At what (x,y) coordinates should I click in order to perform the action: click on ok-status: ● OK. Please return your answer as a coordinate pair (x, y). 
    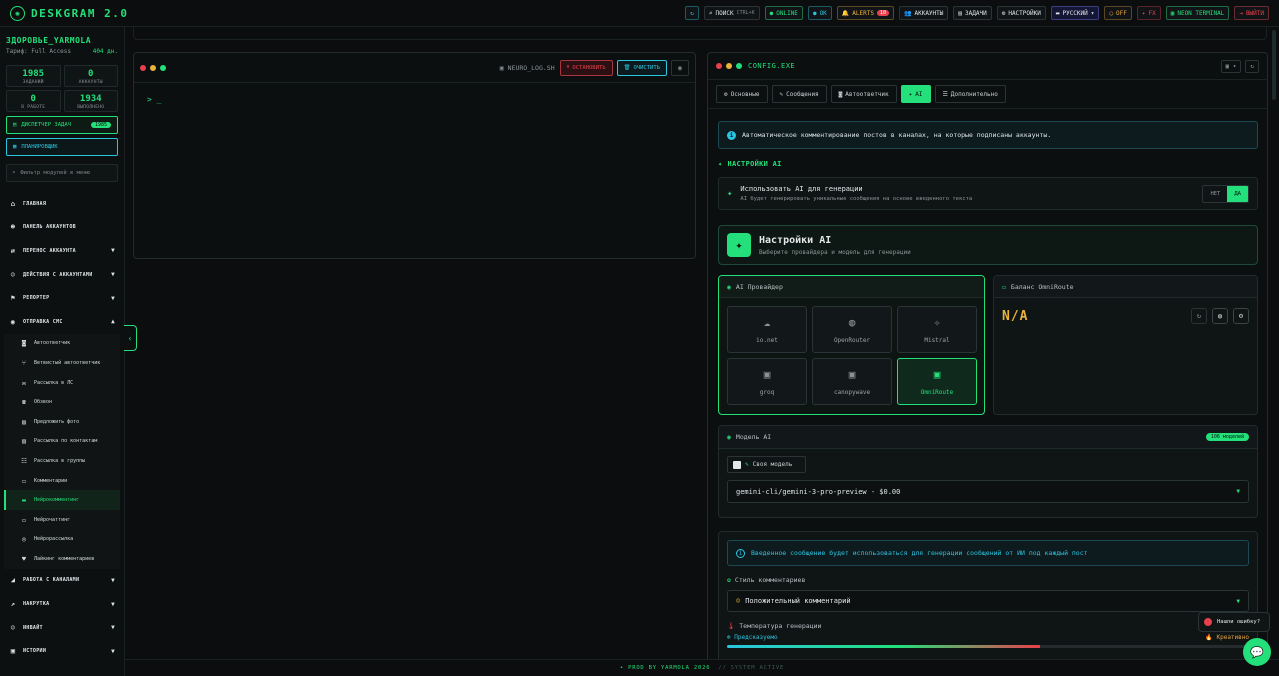
    Looking at the image, I should click on (819, 13).